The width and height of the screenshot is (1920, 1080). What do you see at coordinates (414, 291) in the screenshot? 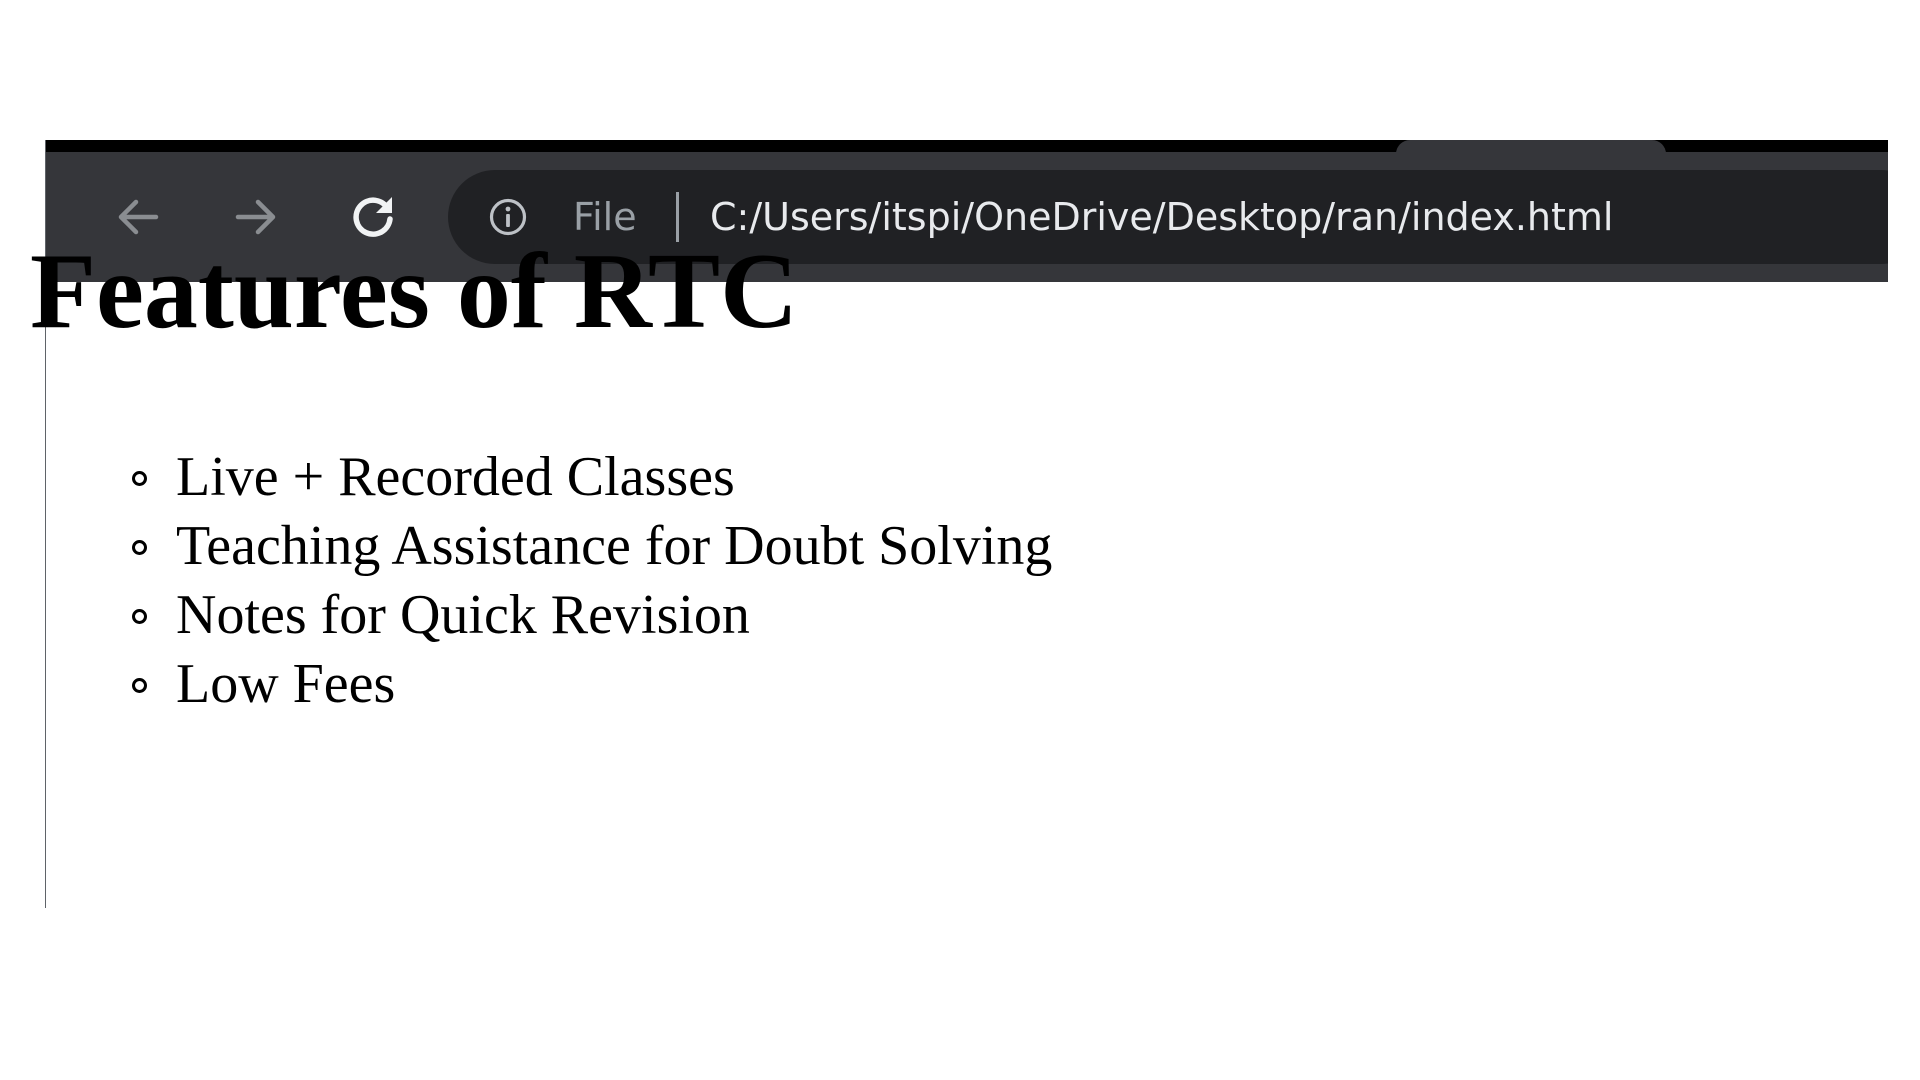
I see `page-title: Features of RTC` at bounding box center [414, 291].